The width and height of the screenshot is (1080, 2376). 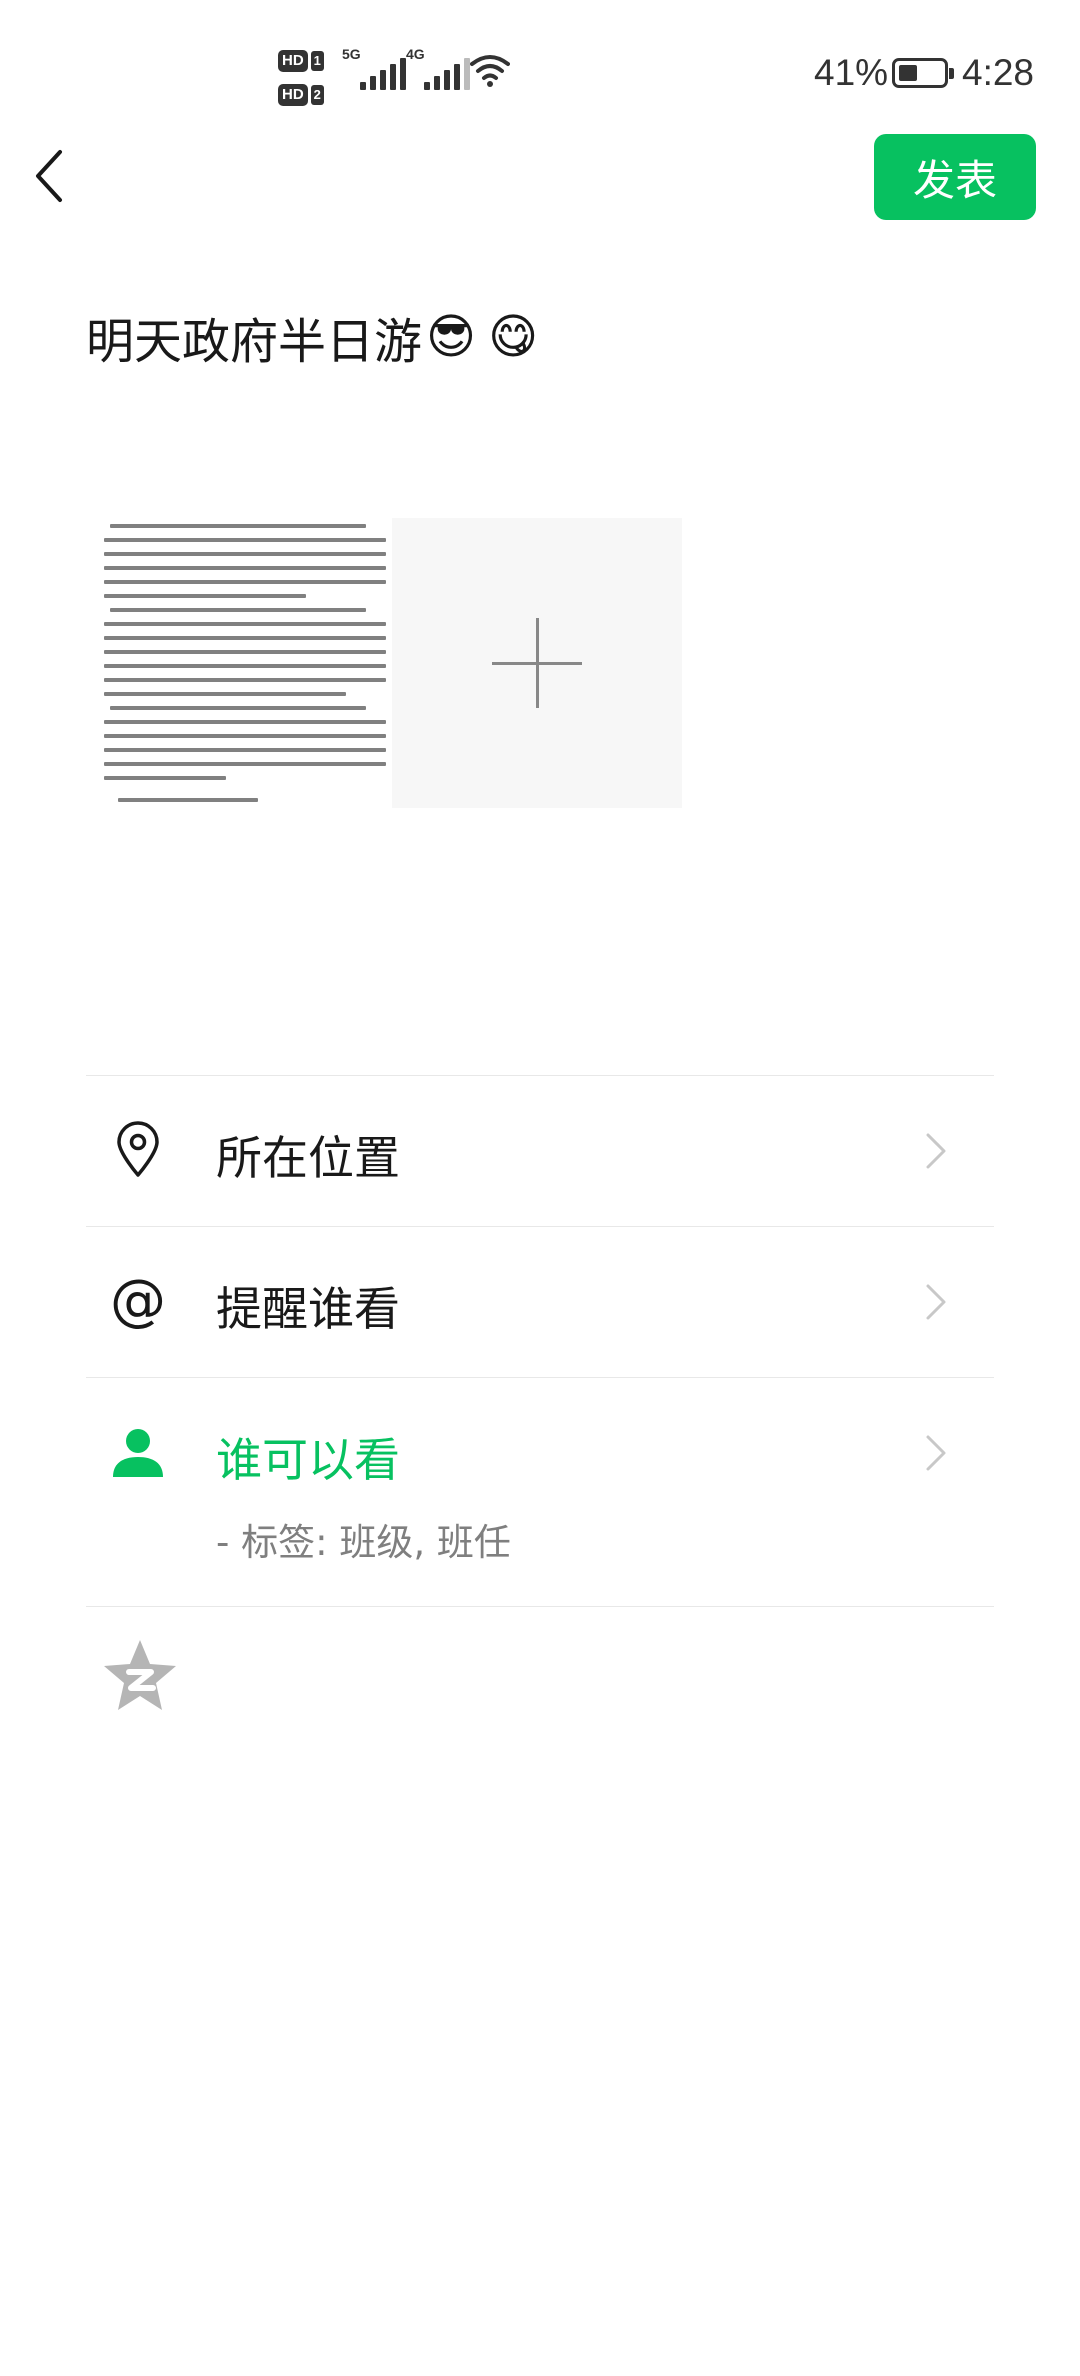 I want to click on mention-row: @ 提醒谁看, so click(x=540, y=1302).